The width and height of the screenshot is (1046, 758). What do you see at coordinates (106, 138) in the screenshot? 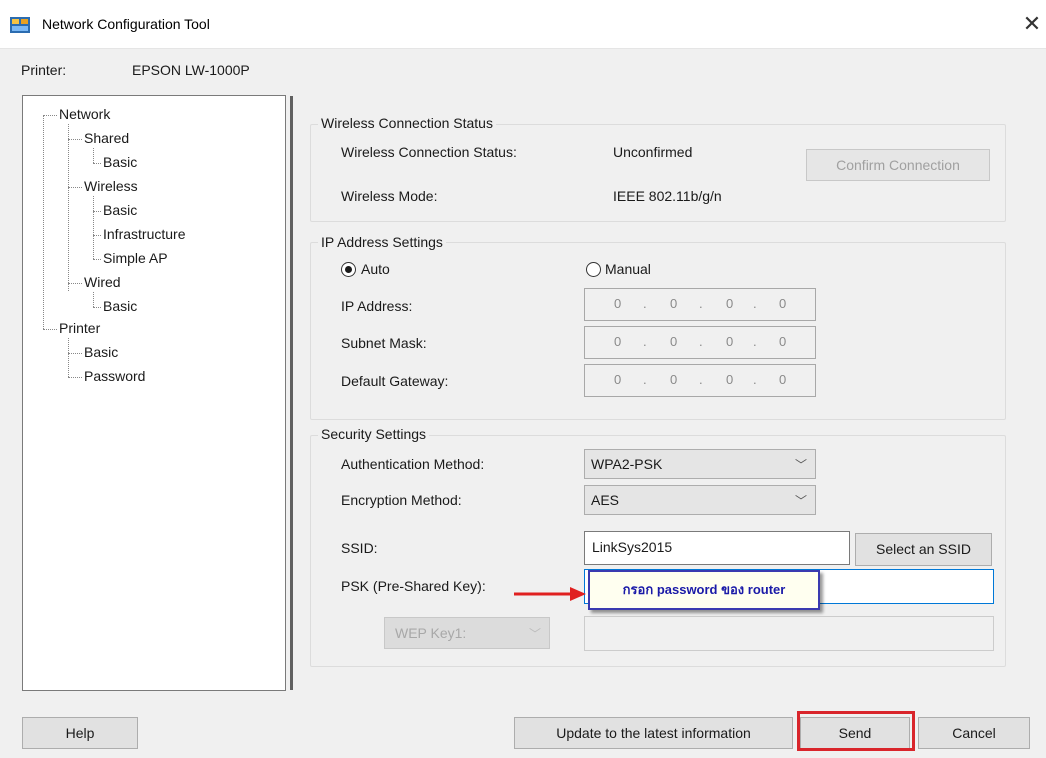
I see `tree-item-shared: Shared` at bounding box center [106, 138].